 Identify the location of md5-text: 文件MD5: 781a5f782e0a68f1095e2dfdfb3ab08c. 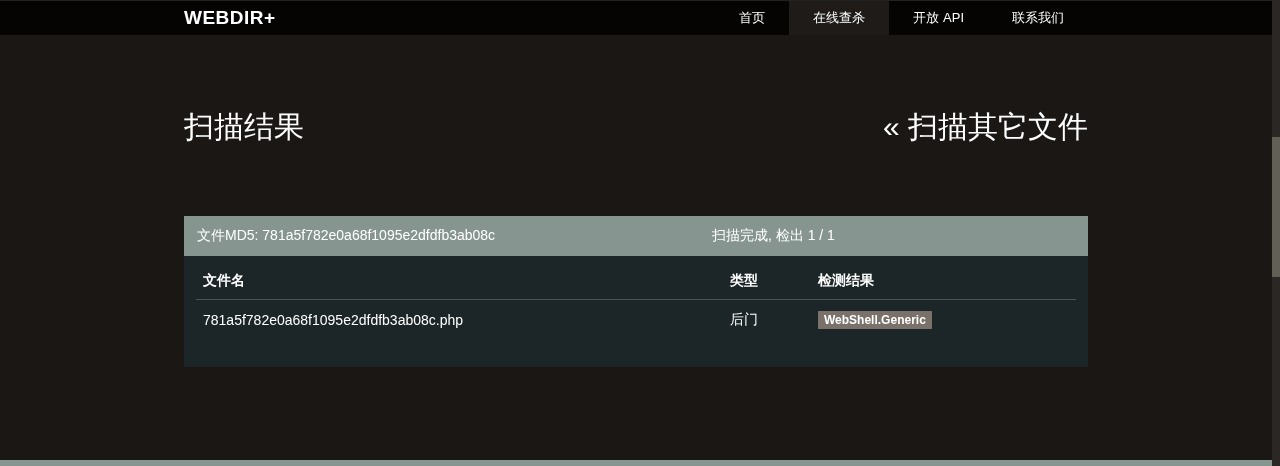
(347, 236).